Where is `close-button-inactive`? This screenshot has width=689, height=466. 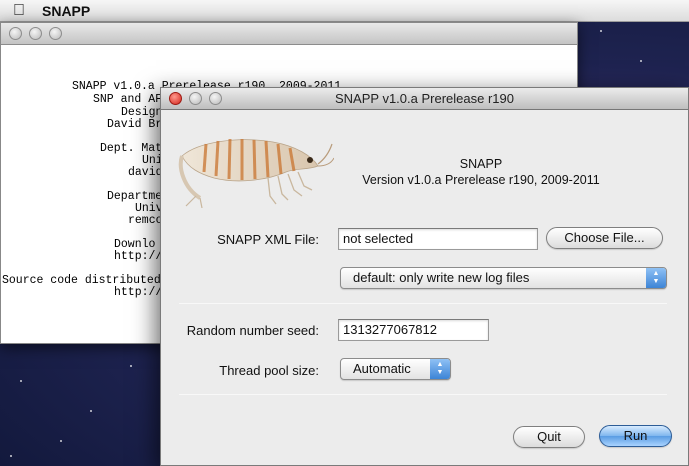
close-button-inactive is located at coordinates (15, 33).